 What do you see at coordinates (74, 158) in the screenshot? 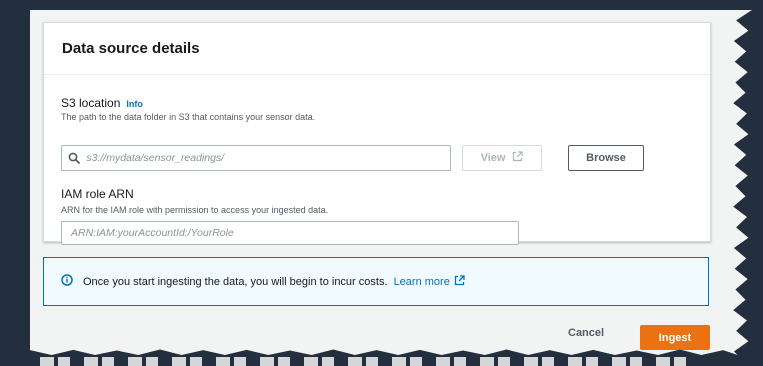
I see `search-icon` at bounding box center [74, 158].